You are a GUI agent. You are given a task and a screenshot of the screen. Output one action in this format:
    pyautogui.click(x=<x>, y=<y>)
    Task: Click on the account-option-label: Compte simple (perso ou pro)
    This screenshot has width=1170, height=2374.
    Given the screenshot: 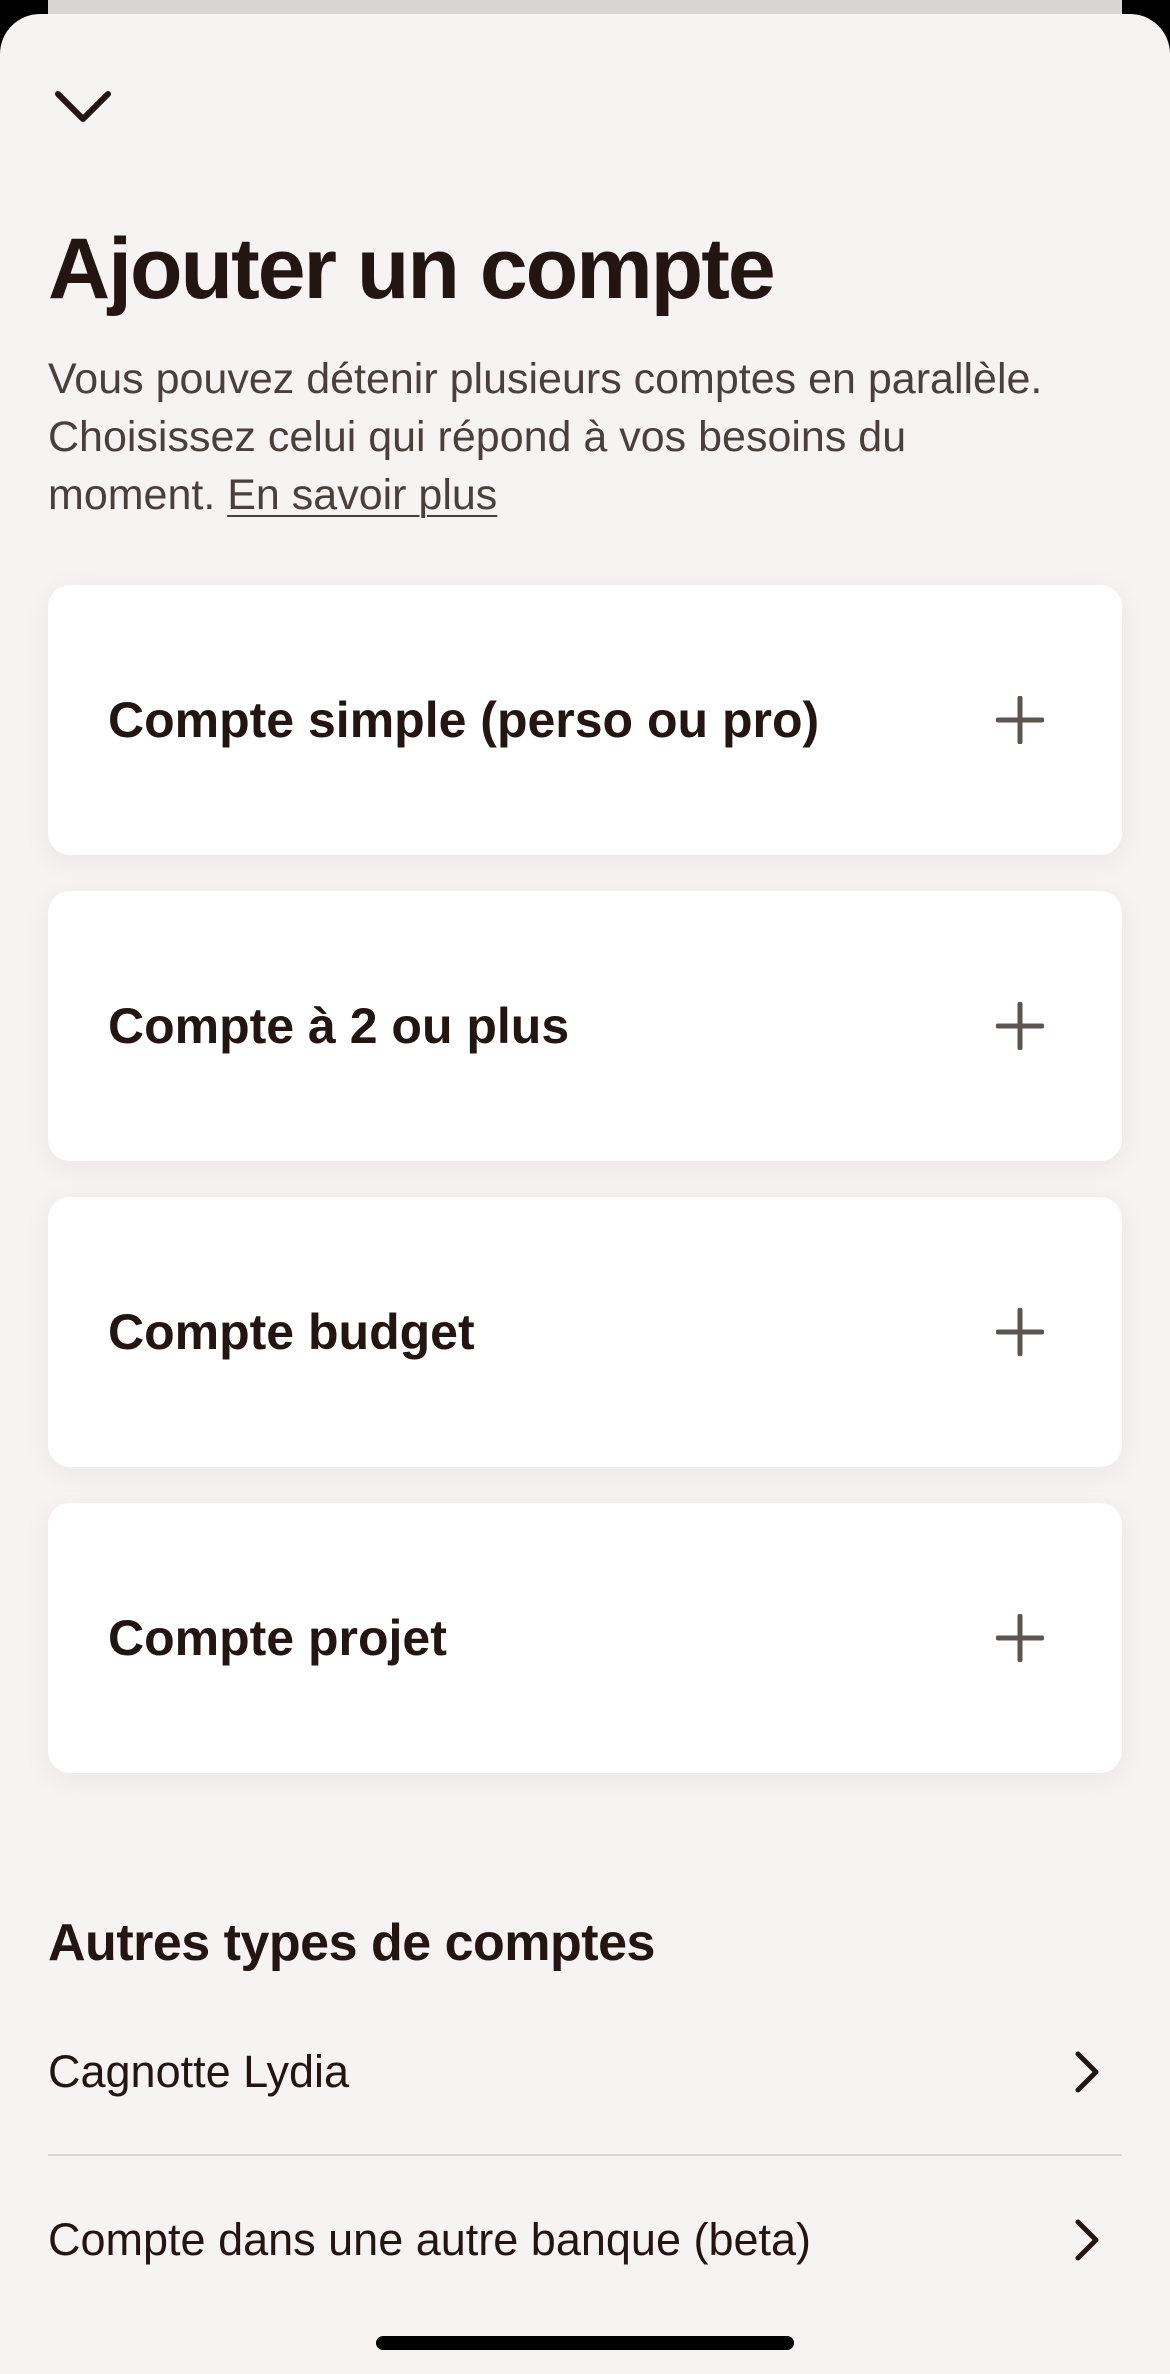 What is the action you would take?
    pyautogui.click(x=464, y=720)
    